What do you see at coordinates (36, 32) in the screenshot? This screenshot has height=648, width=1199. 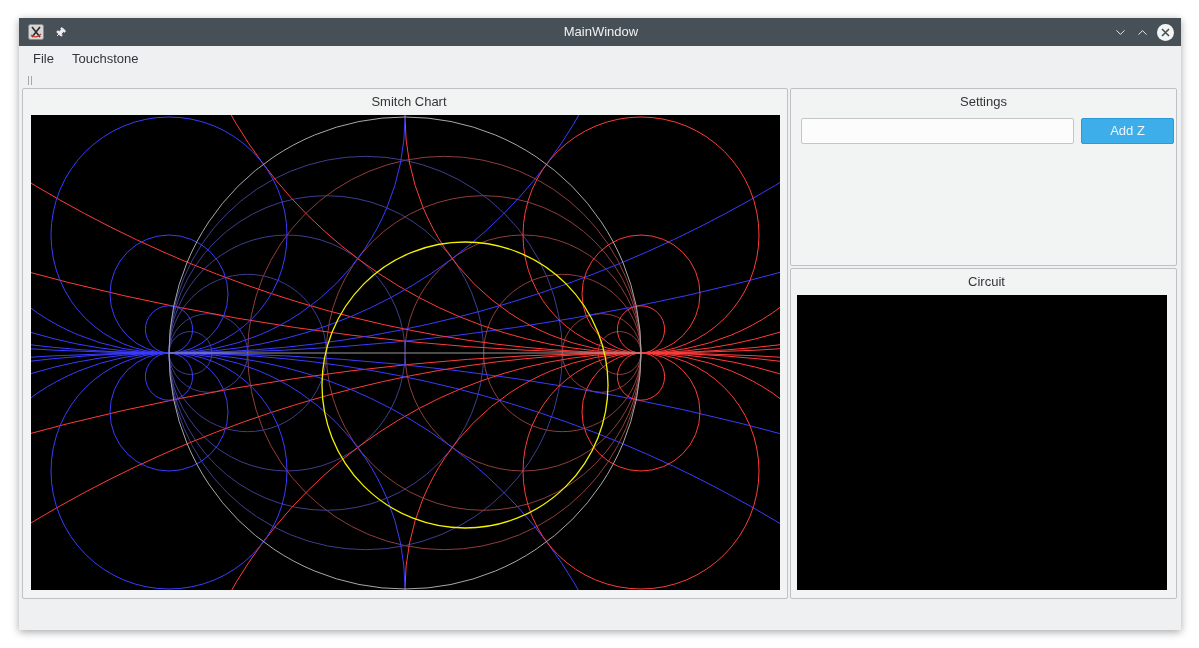 I see `app-logo-icon` at bounding box center [36, 32].